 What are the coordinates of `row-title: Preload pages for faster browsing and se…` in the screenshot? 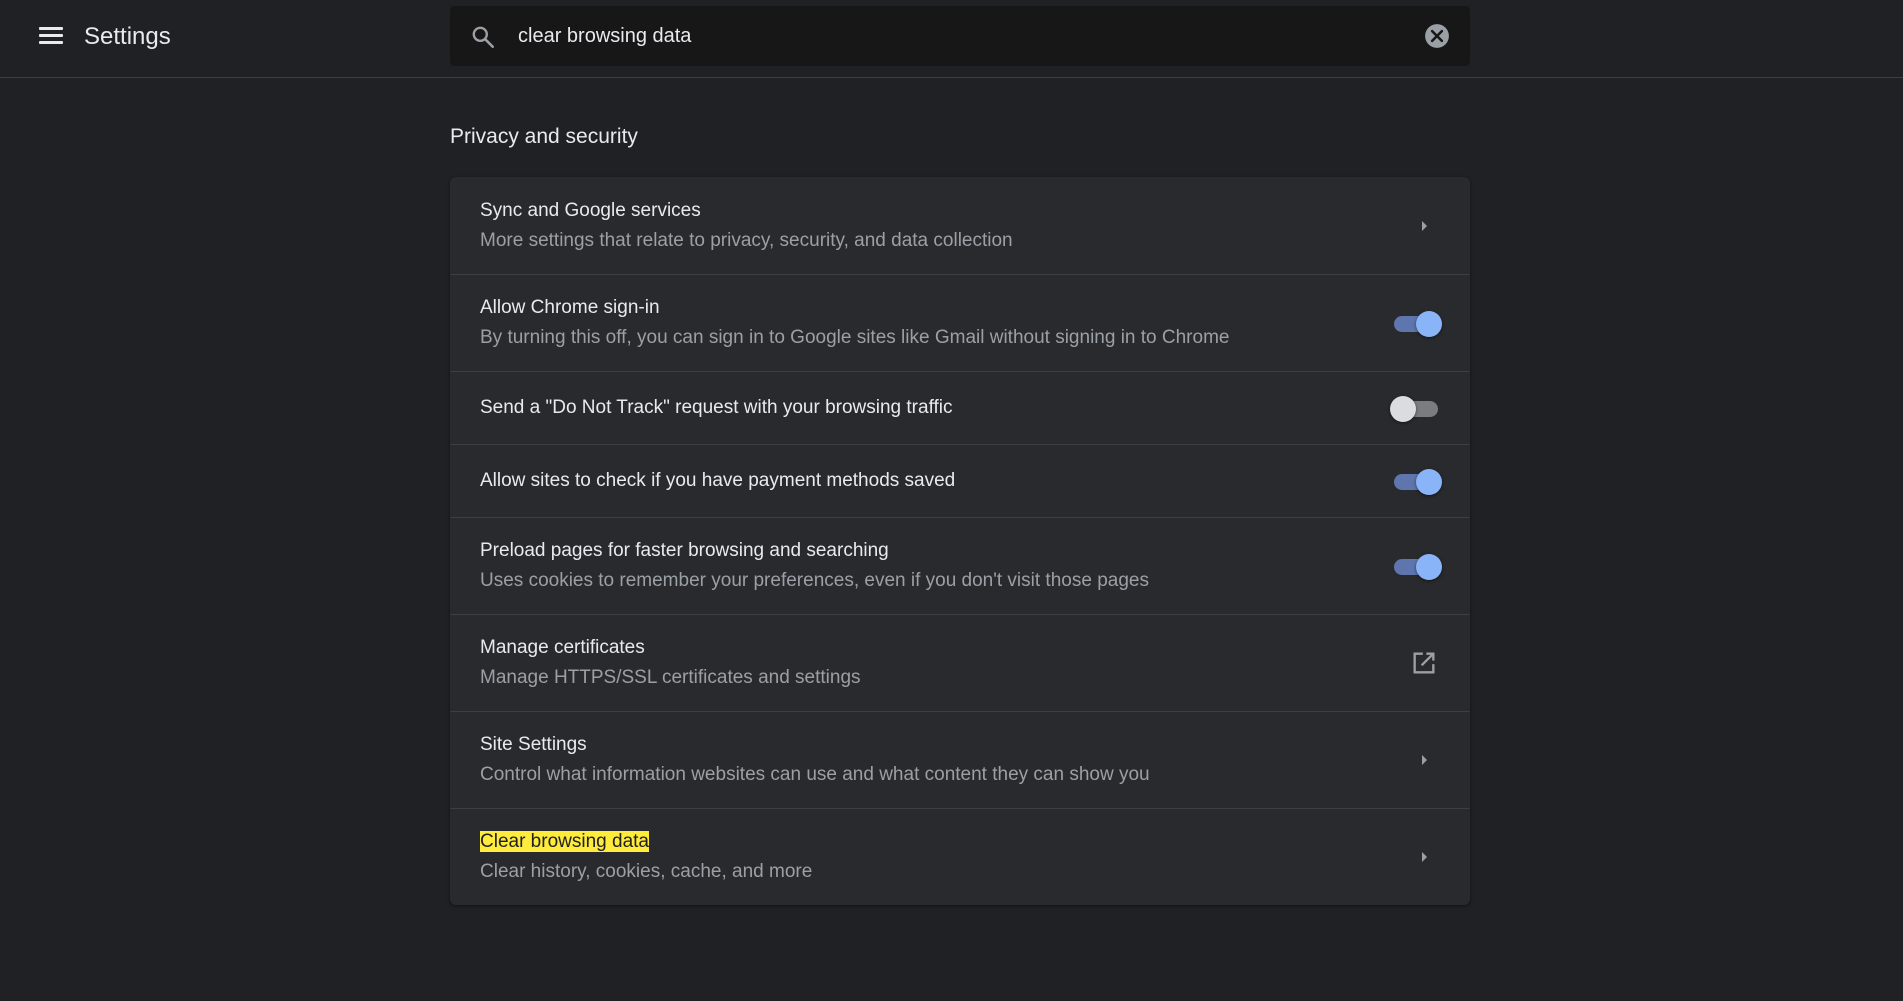 It's located at (684, 550).